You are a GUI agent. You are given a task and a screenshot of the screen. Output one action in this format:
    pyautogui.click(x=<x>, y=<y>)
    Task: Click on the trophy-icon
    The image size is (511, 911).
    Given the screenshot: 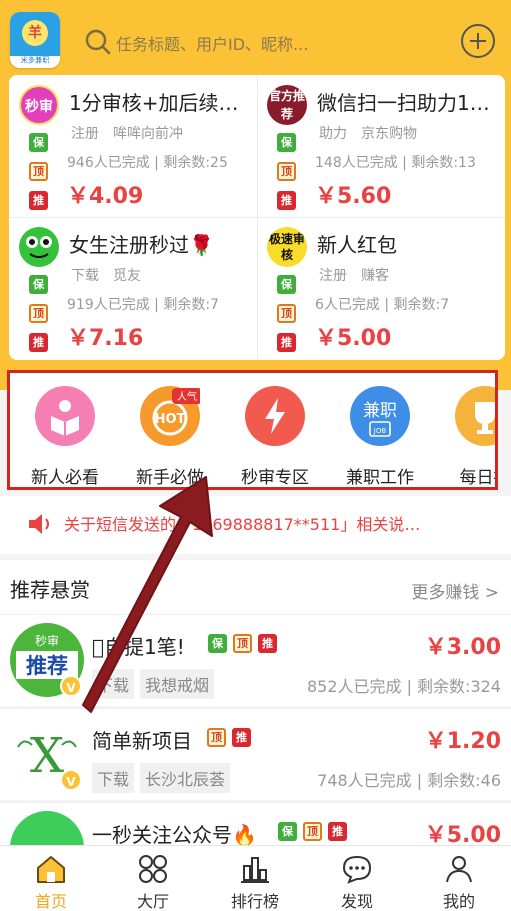 What is the action you would take?
    pyautogui.click(x=475, y=416)
    